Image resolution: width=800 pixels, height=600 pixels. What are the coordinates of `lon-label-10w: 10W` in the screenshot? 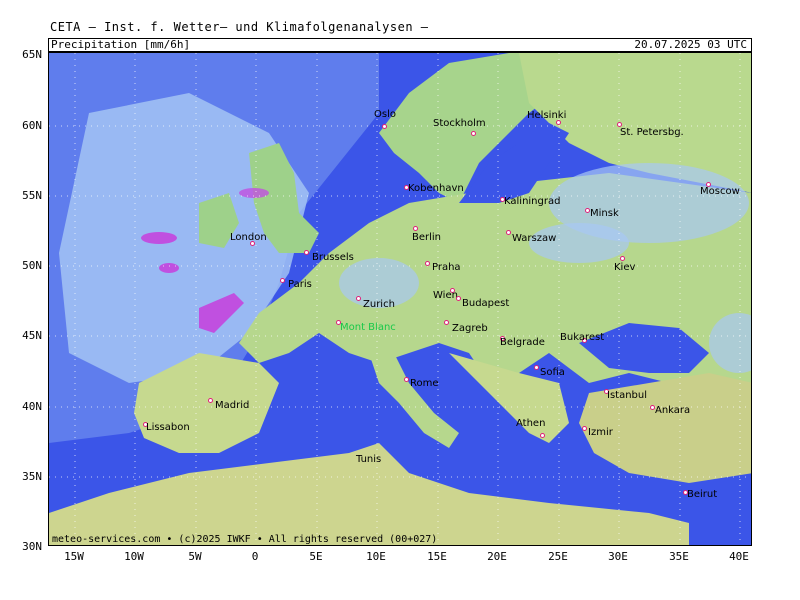 It's located at (134, 556).